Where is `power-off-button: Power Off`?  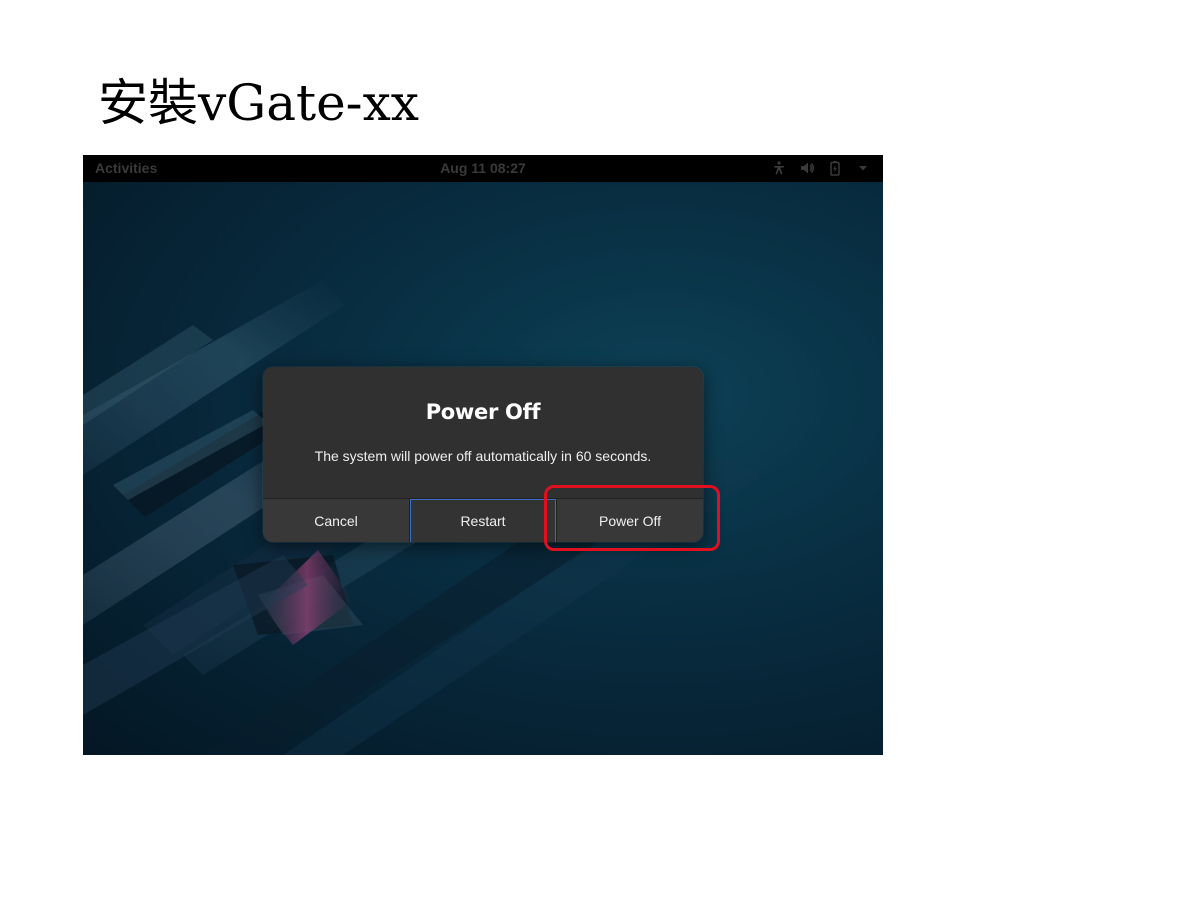 power-off-button: Power Off is located at coordinates (629, 520).